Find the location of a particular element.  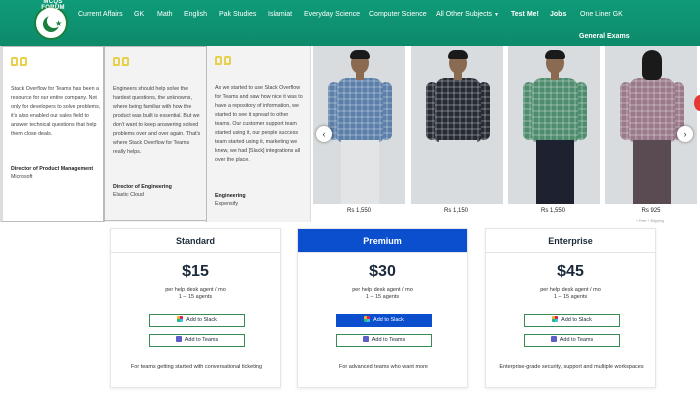

nav-all-other-subjects: All Other Subjects ▼ is located at coordinates (467, 15).